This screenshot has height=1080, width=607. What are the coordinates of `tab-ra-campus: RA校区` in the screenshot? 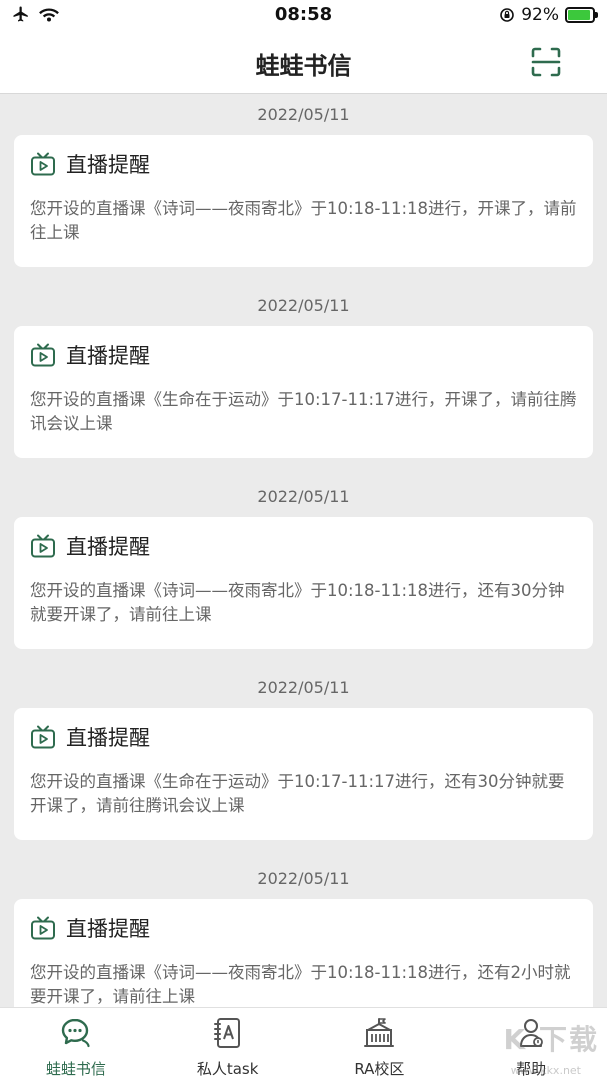 It's located at (380, 1044).